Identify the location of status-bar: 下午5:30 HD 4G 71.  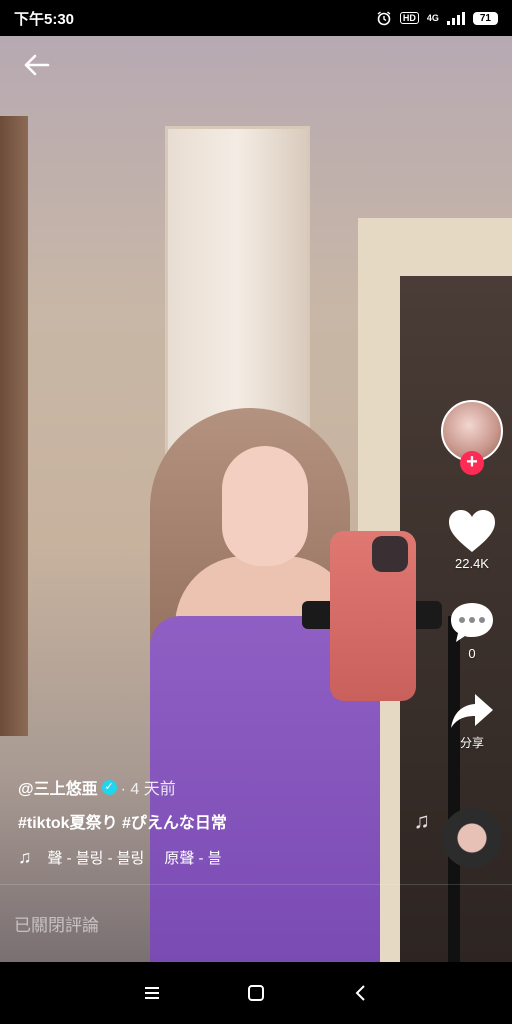
(256, 18).